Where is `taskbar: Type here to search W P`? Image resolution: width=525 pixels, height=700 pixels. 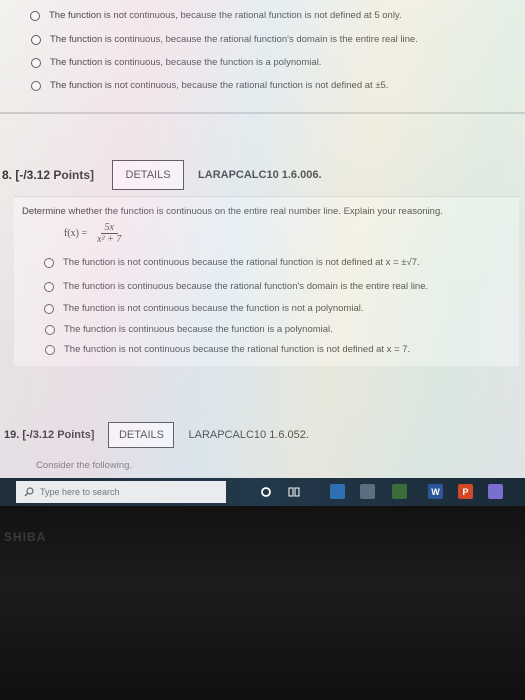
taskbar: Type here to search W P is located at coordinates (262, 492).